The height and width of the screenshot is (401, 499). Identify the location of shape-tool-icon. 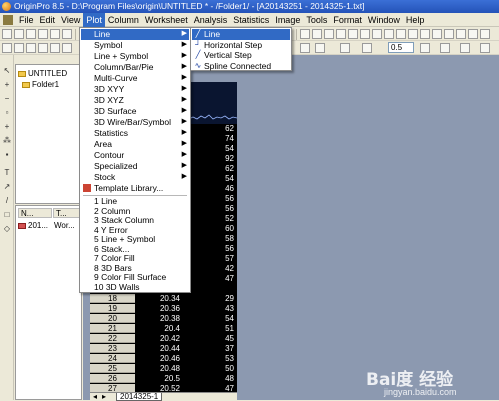
(43, 48).